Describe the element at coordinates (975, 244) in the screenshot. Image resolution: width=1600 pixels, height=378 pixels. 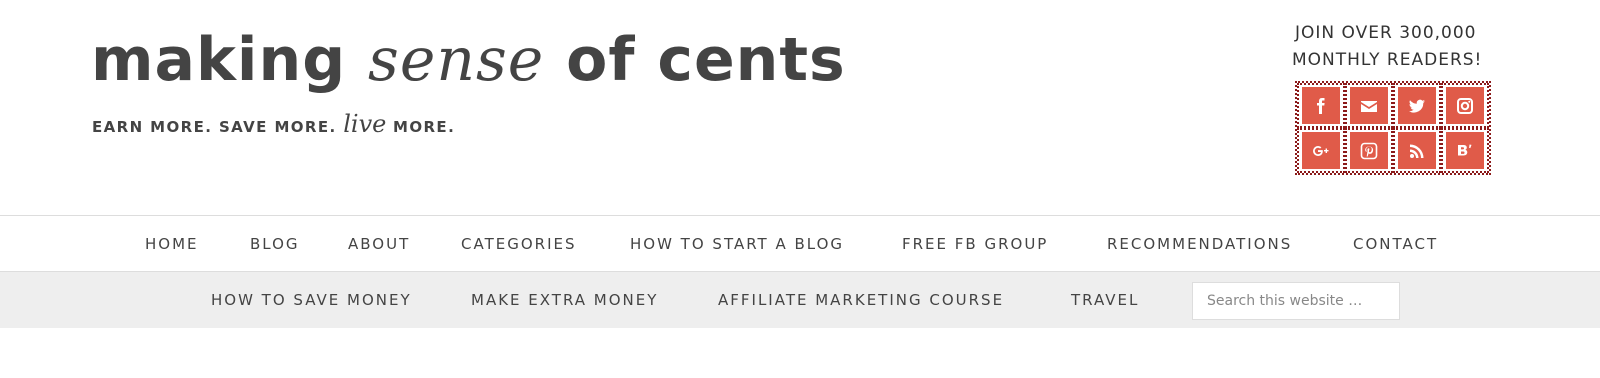
I see `nav-free-fb-group: FREE FB GROUP` at that location.